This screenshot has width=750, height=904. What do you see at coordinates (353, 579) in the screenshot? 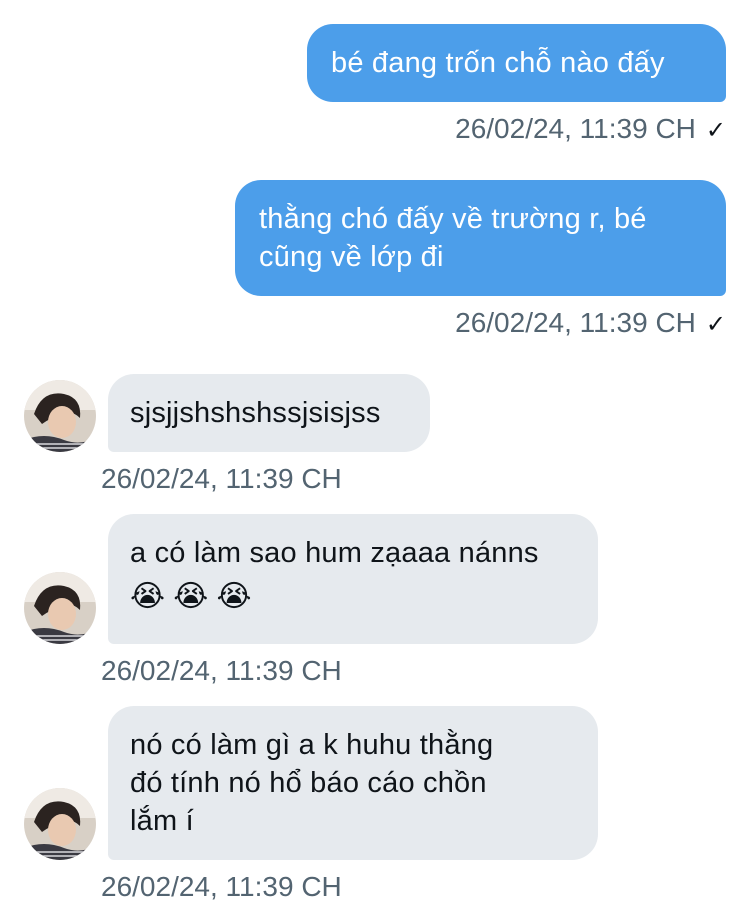
I see `received-message-bubble: a có làm sao hum zạaaa nánns 😭 😭 😭` at bounding box center [353, 579].